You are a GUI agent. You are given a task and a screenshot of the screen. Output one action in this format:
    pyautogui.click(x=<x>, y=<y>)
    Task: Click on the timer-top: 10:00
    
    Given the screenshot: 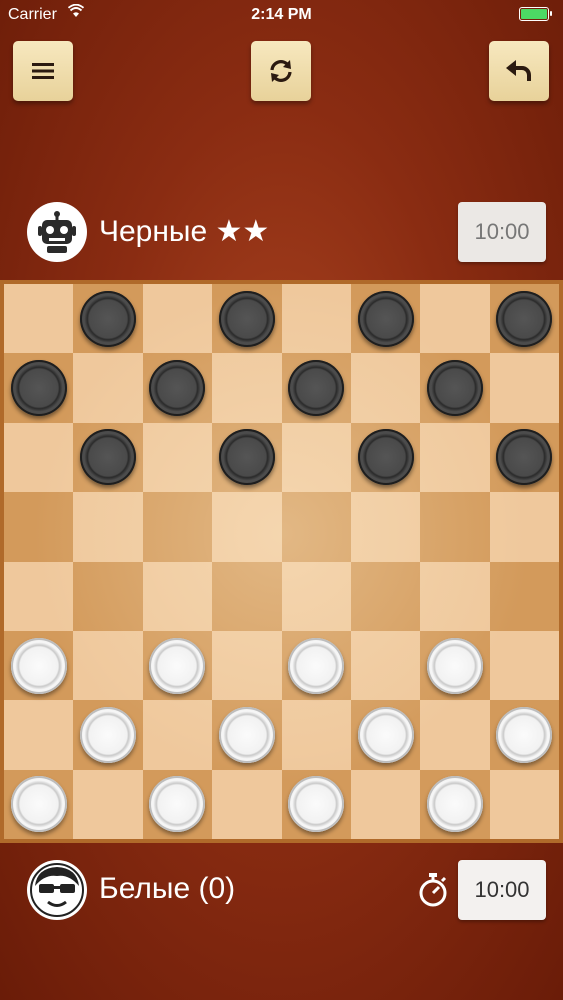 What is the action you would take?
    pyautogui.click(x=502, y=232)
    